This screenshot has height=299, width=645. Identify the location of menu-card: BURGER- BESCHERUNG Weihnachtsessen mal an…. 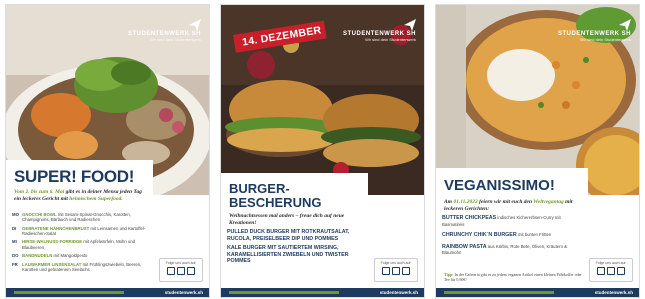
(294, 230).